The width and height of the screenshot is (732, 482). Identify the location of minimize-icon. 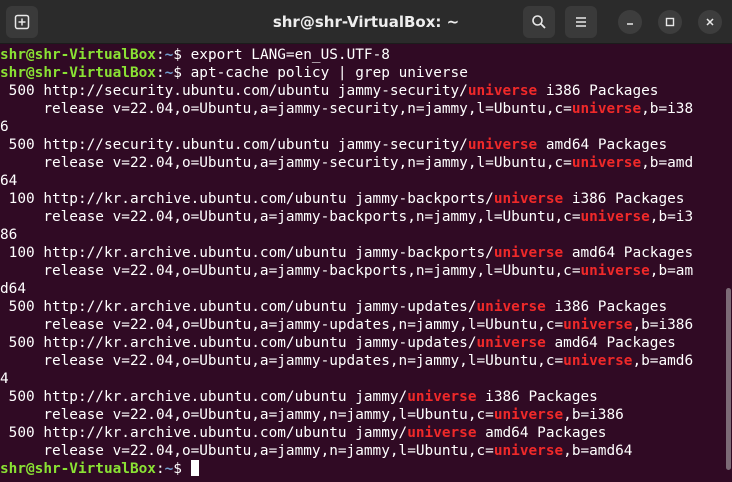
(630, 24).